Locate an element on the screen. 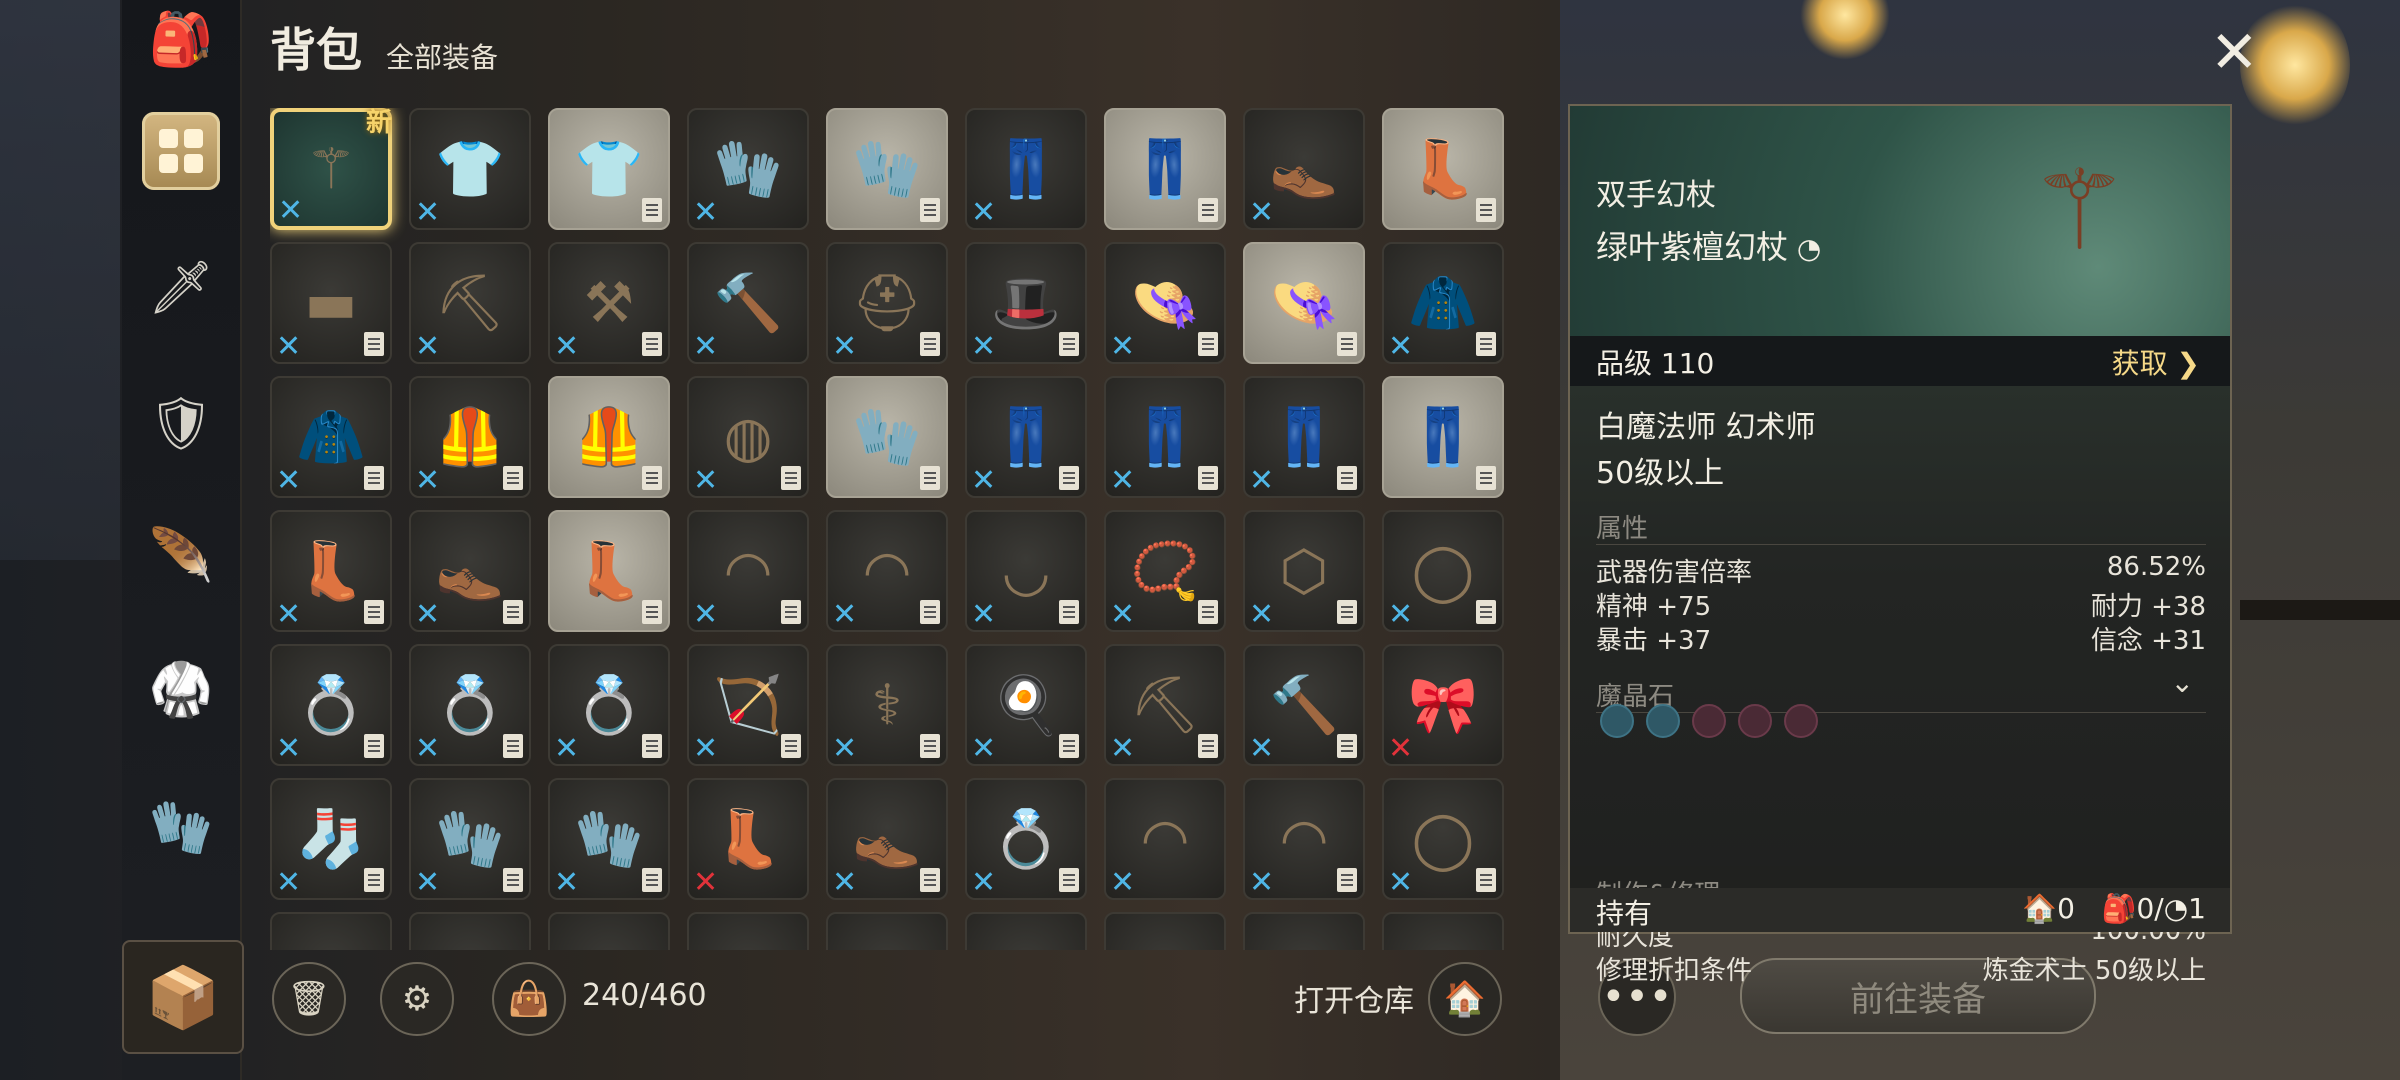 Image resolution: width=2400 pixels, height=1080 pixels. armor-icon: 🥋 is located at coordinates (181, 689).